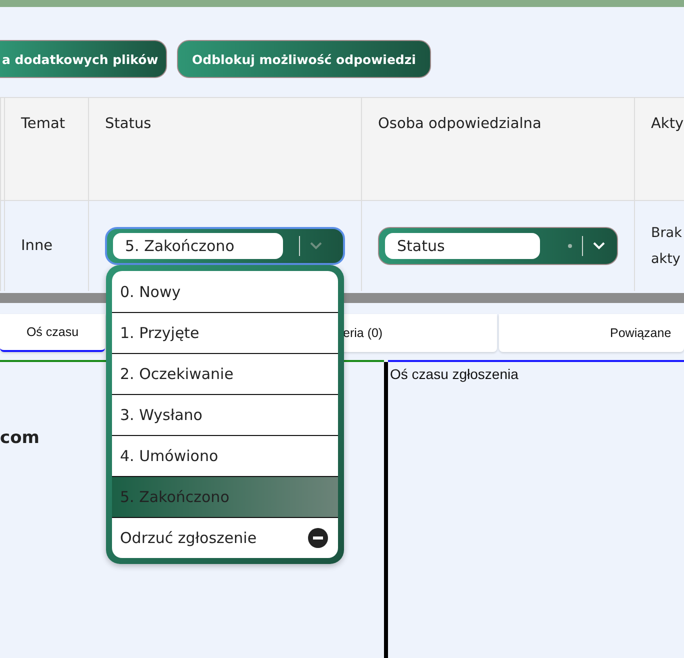 The height and width of the screenshot is (658, 684). What do you see at coordinates (225, 373) in the screenshot?
I see `dropdown-option: 2. Oczekiwanie` at bounding box center [225, 373].